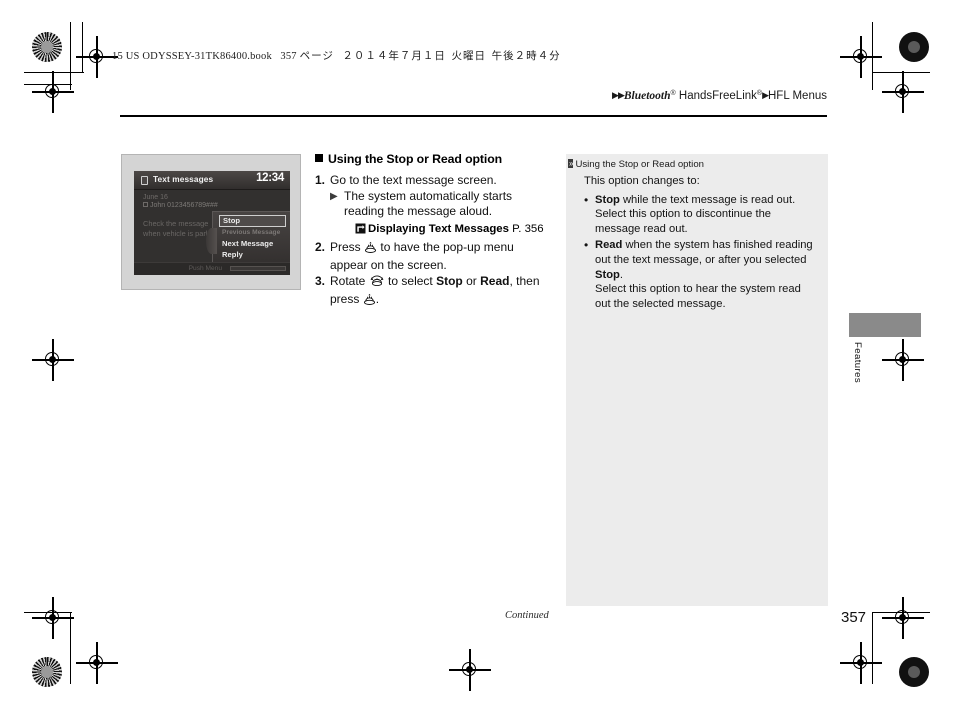 This screenshot has height=718, width=954. Describe the element at coordinates (319, 158) in the screenshot. I see `section-square-bullet-icon` at that location.